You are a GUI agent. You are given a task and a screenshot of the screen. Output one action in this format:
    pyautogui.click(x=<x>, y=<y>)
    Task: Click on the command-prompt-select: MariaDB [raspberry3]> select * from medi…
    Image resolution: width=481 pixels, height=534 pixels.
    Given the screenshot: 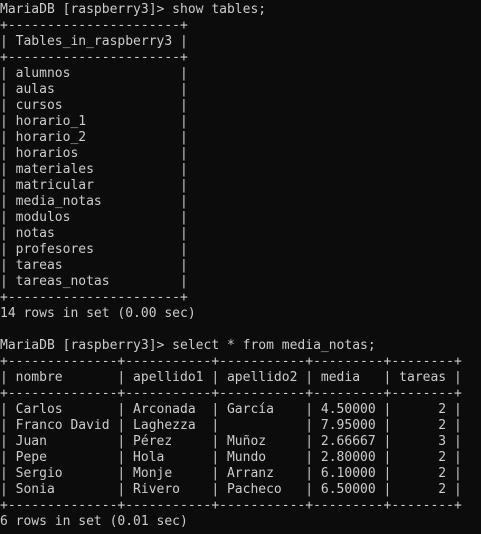 What is the action you would take?
    pyautogui.click(x=188, y=345)
    